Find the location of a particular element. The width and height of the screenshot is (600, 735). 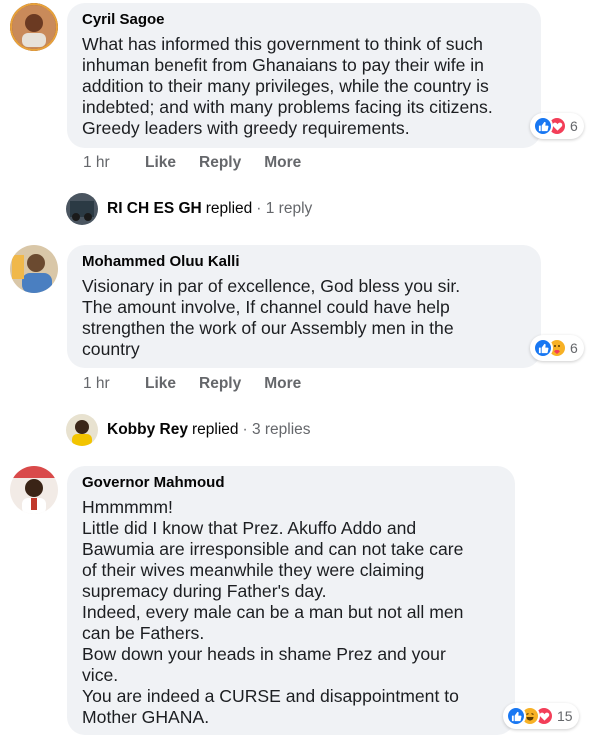

view-replies-link: Kobby Rey replied · 3 replies is located at coordinates (188, 430).